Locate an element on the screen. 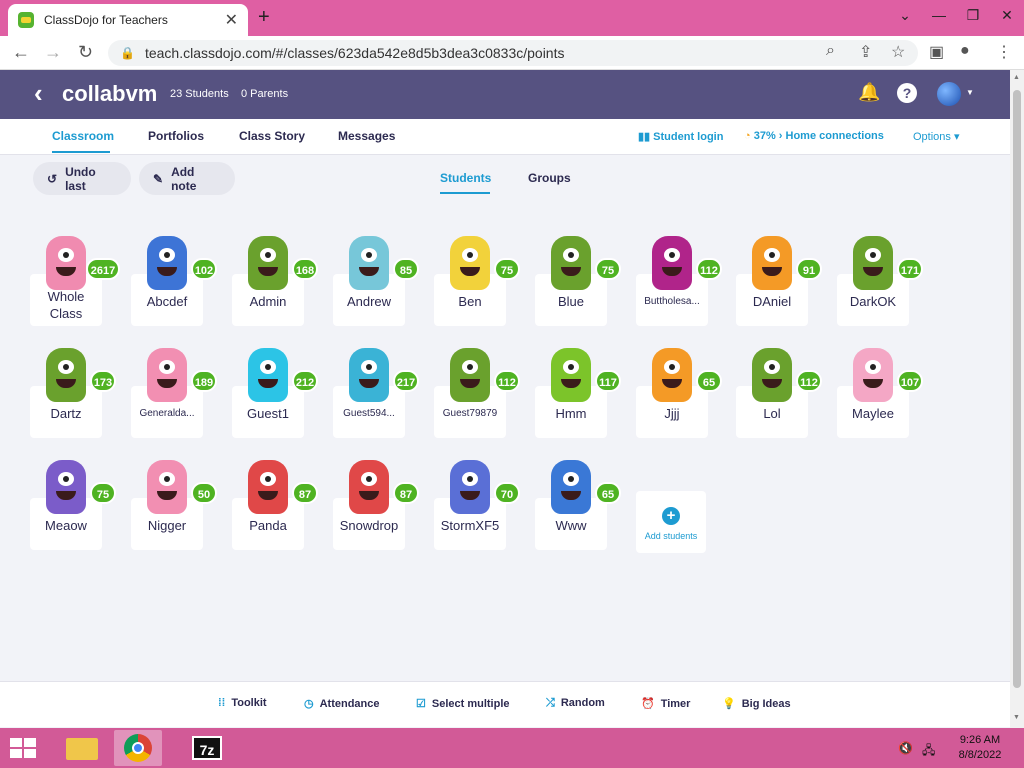 The width and height of the screenshot is (1024, 768). tab-portfolios: Portfolios is located at coordinates (176, 136).